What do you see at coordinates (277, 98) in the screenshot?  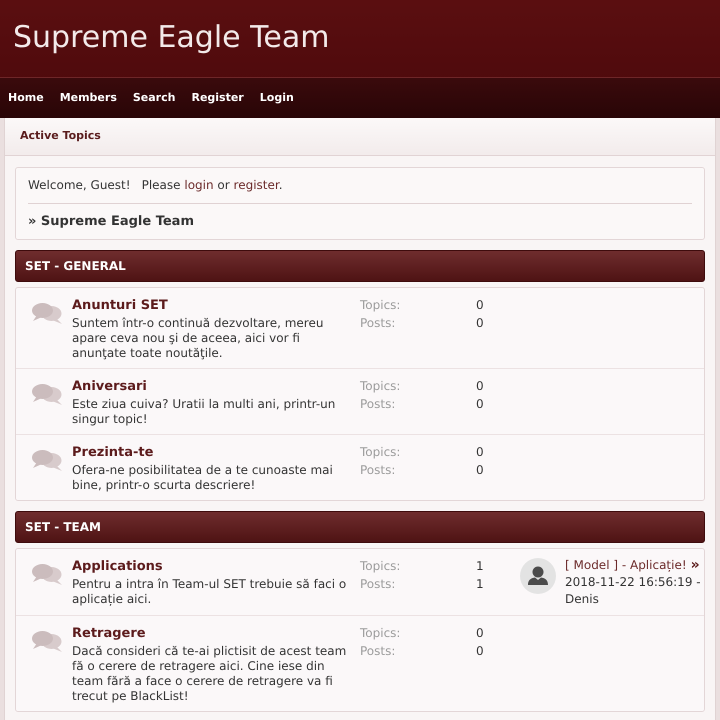 I see `nav-link: Login` at bounding box center [277, 98].